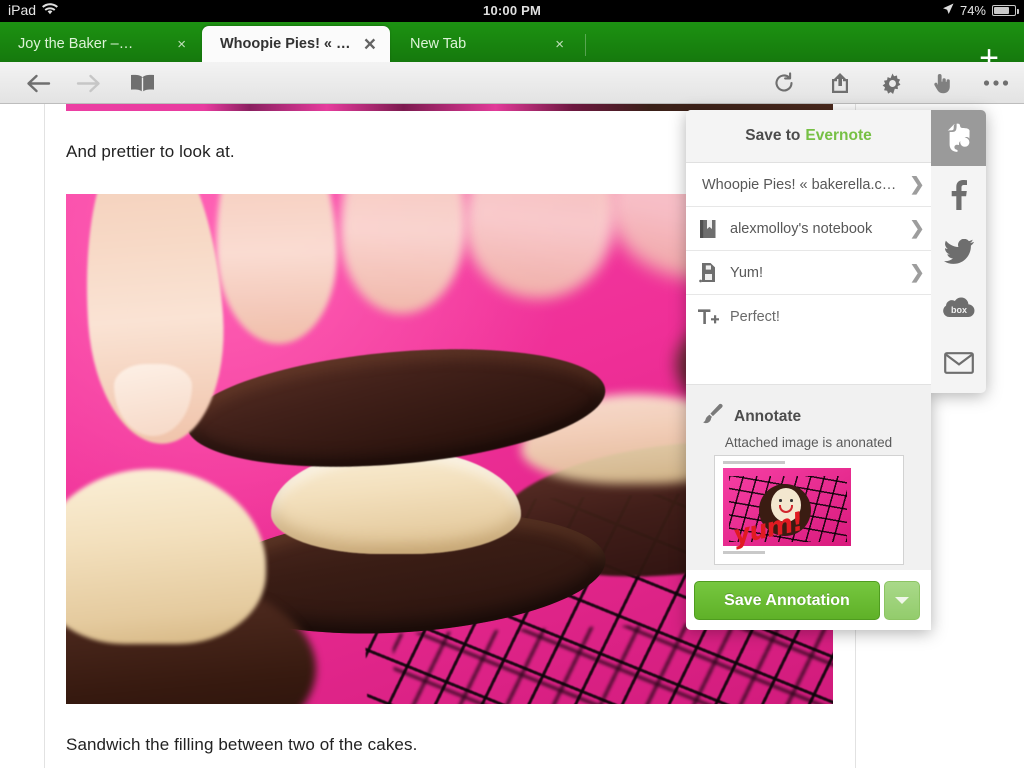 The width and height of the screenshot is (1024, 768). What do you see at coordinates (512, 108) in the screenshot?
I see `browser-toolbar: + http://www.bakerella.com/whoopie-pies/` at bounding box center [512, 108].